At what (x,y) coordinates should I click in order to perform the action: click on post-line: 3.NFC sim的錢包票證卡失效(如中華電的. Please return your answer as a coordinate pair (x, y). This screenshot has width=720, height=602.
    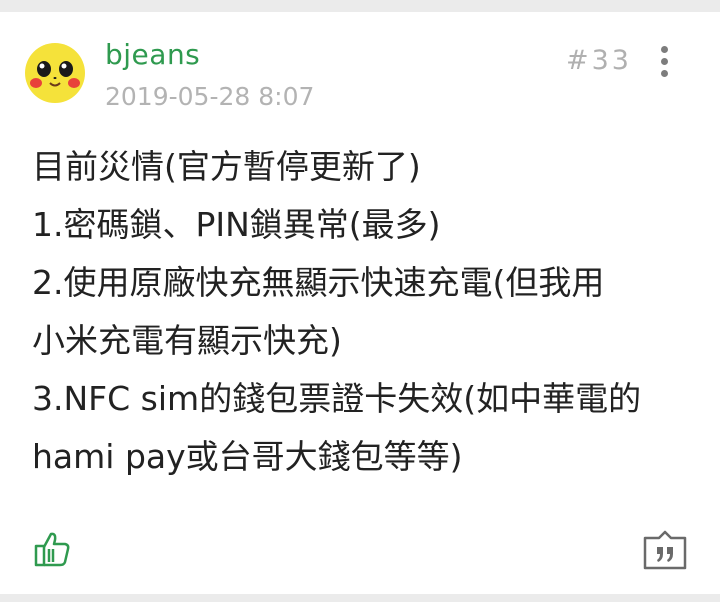
    Looking at the image, I should click on (337, 398).